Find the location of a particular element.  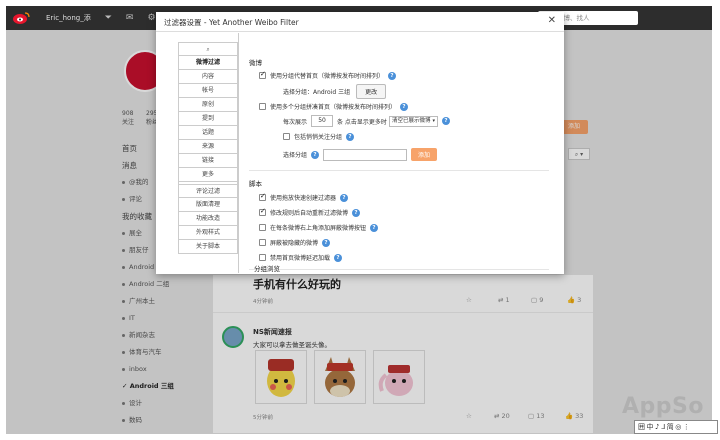

sidebar-item-11: 新闻杂志 is located at coordinates (148, 335).